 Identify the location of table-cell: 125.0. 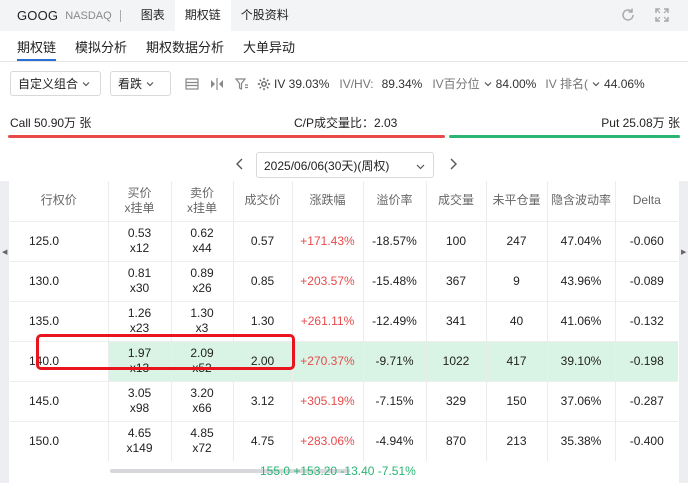
(59, 240).